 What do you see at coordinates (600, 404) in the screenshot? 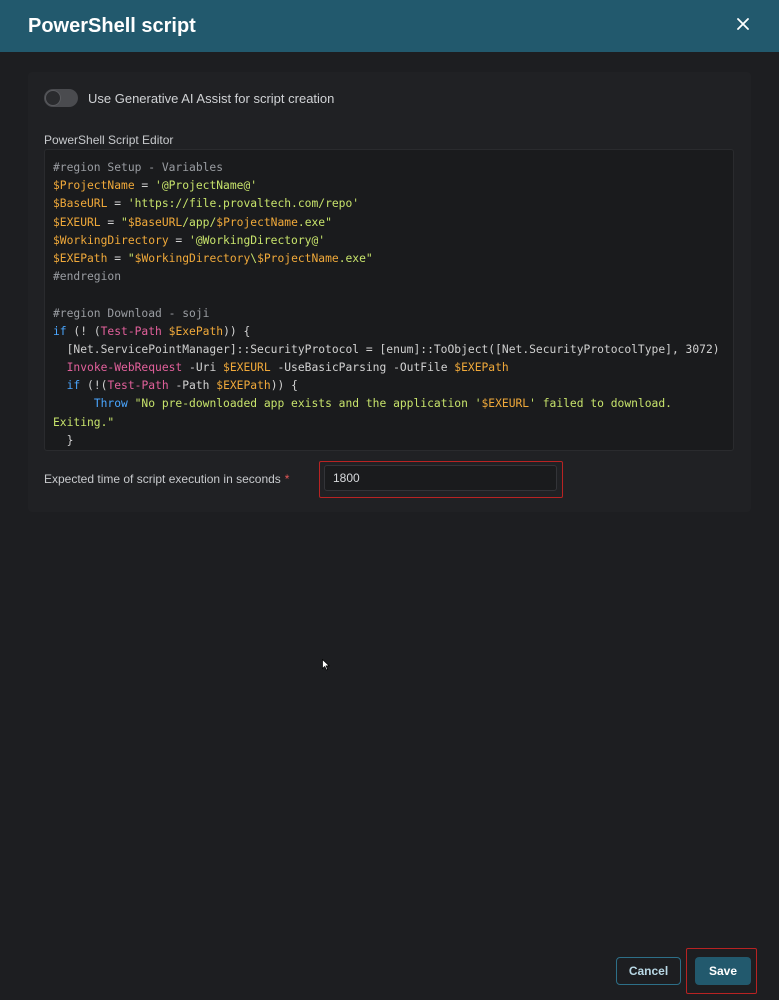
I see `code-token: ' failed to download.` at bounding box center [600, 404].